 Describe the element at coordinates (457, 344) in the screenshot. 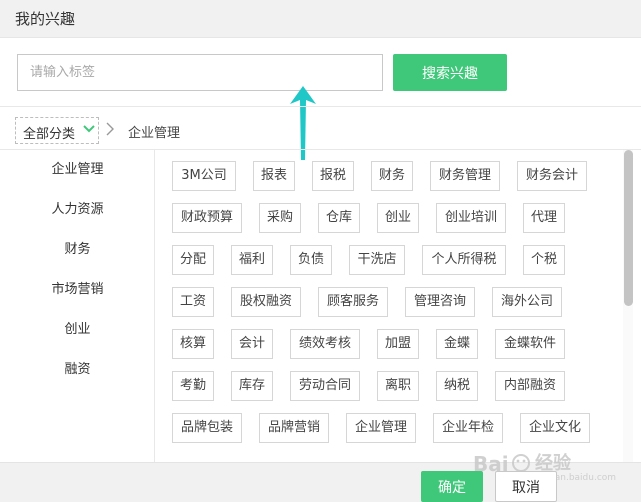

I see `tag-button: 金蝶` at that location.